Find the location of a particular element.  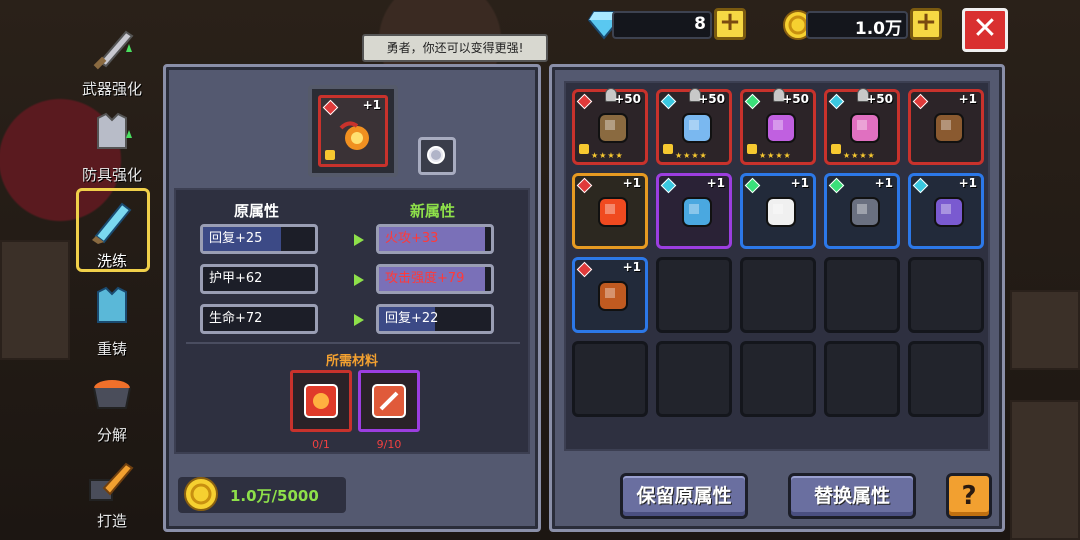

add-gold-button: + is located at coordinates (926, 24).